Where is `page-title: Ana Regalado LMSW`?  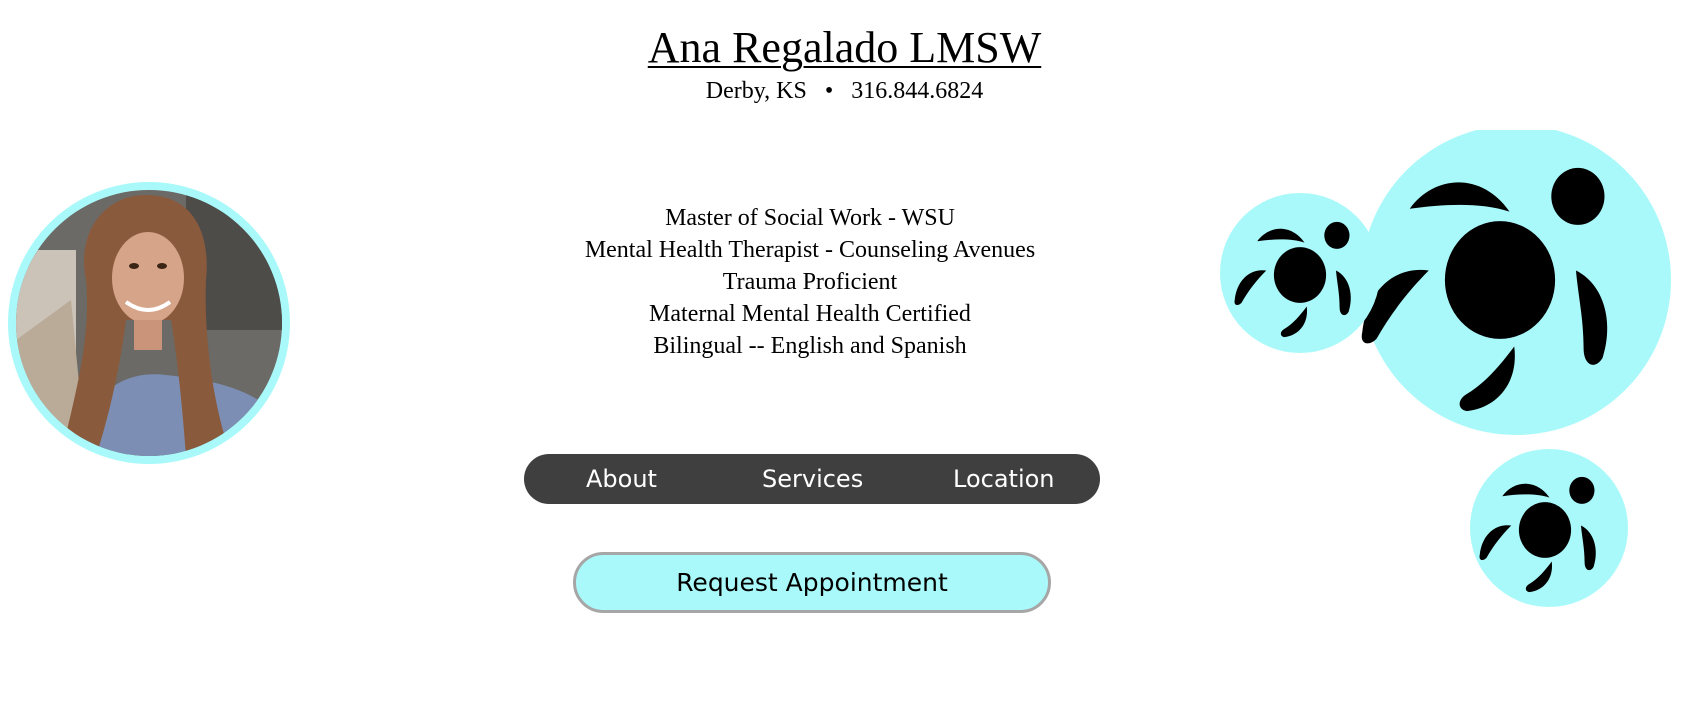
page-title: Ana Regalado LMSW is located at coordinates (844, 48).